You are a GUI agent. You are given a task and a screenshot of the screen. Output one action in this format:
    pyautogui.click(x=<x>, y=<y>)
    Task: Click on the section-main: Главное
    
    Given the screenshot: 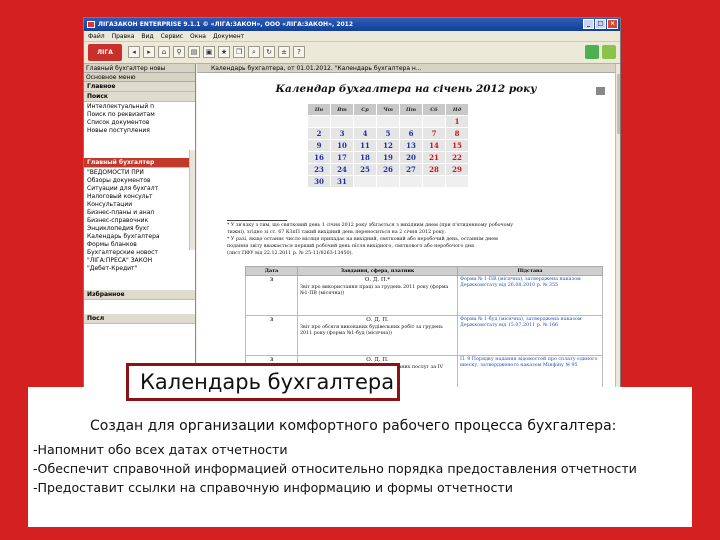 What is the action you would take?
    pyautogui.click(x=139, y=87)
    